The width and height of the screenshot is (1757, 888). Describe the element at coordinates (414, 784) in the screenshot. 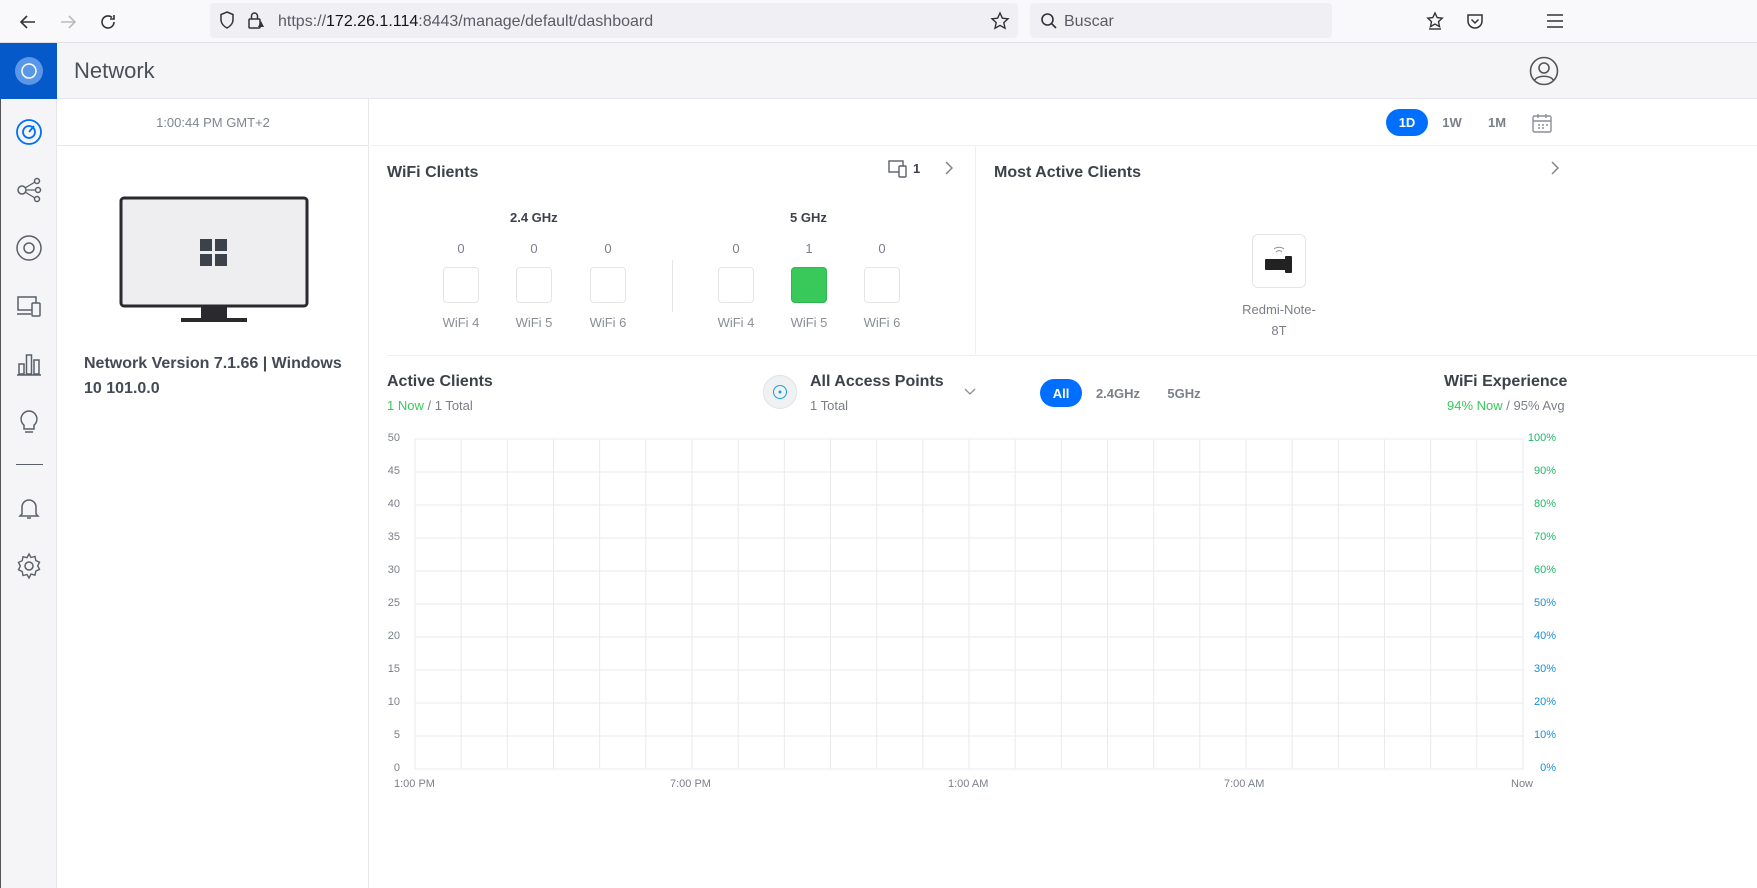

I see `x-tick: 1:00 PM` at that location.